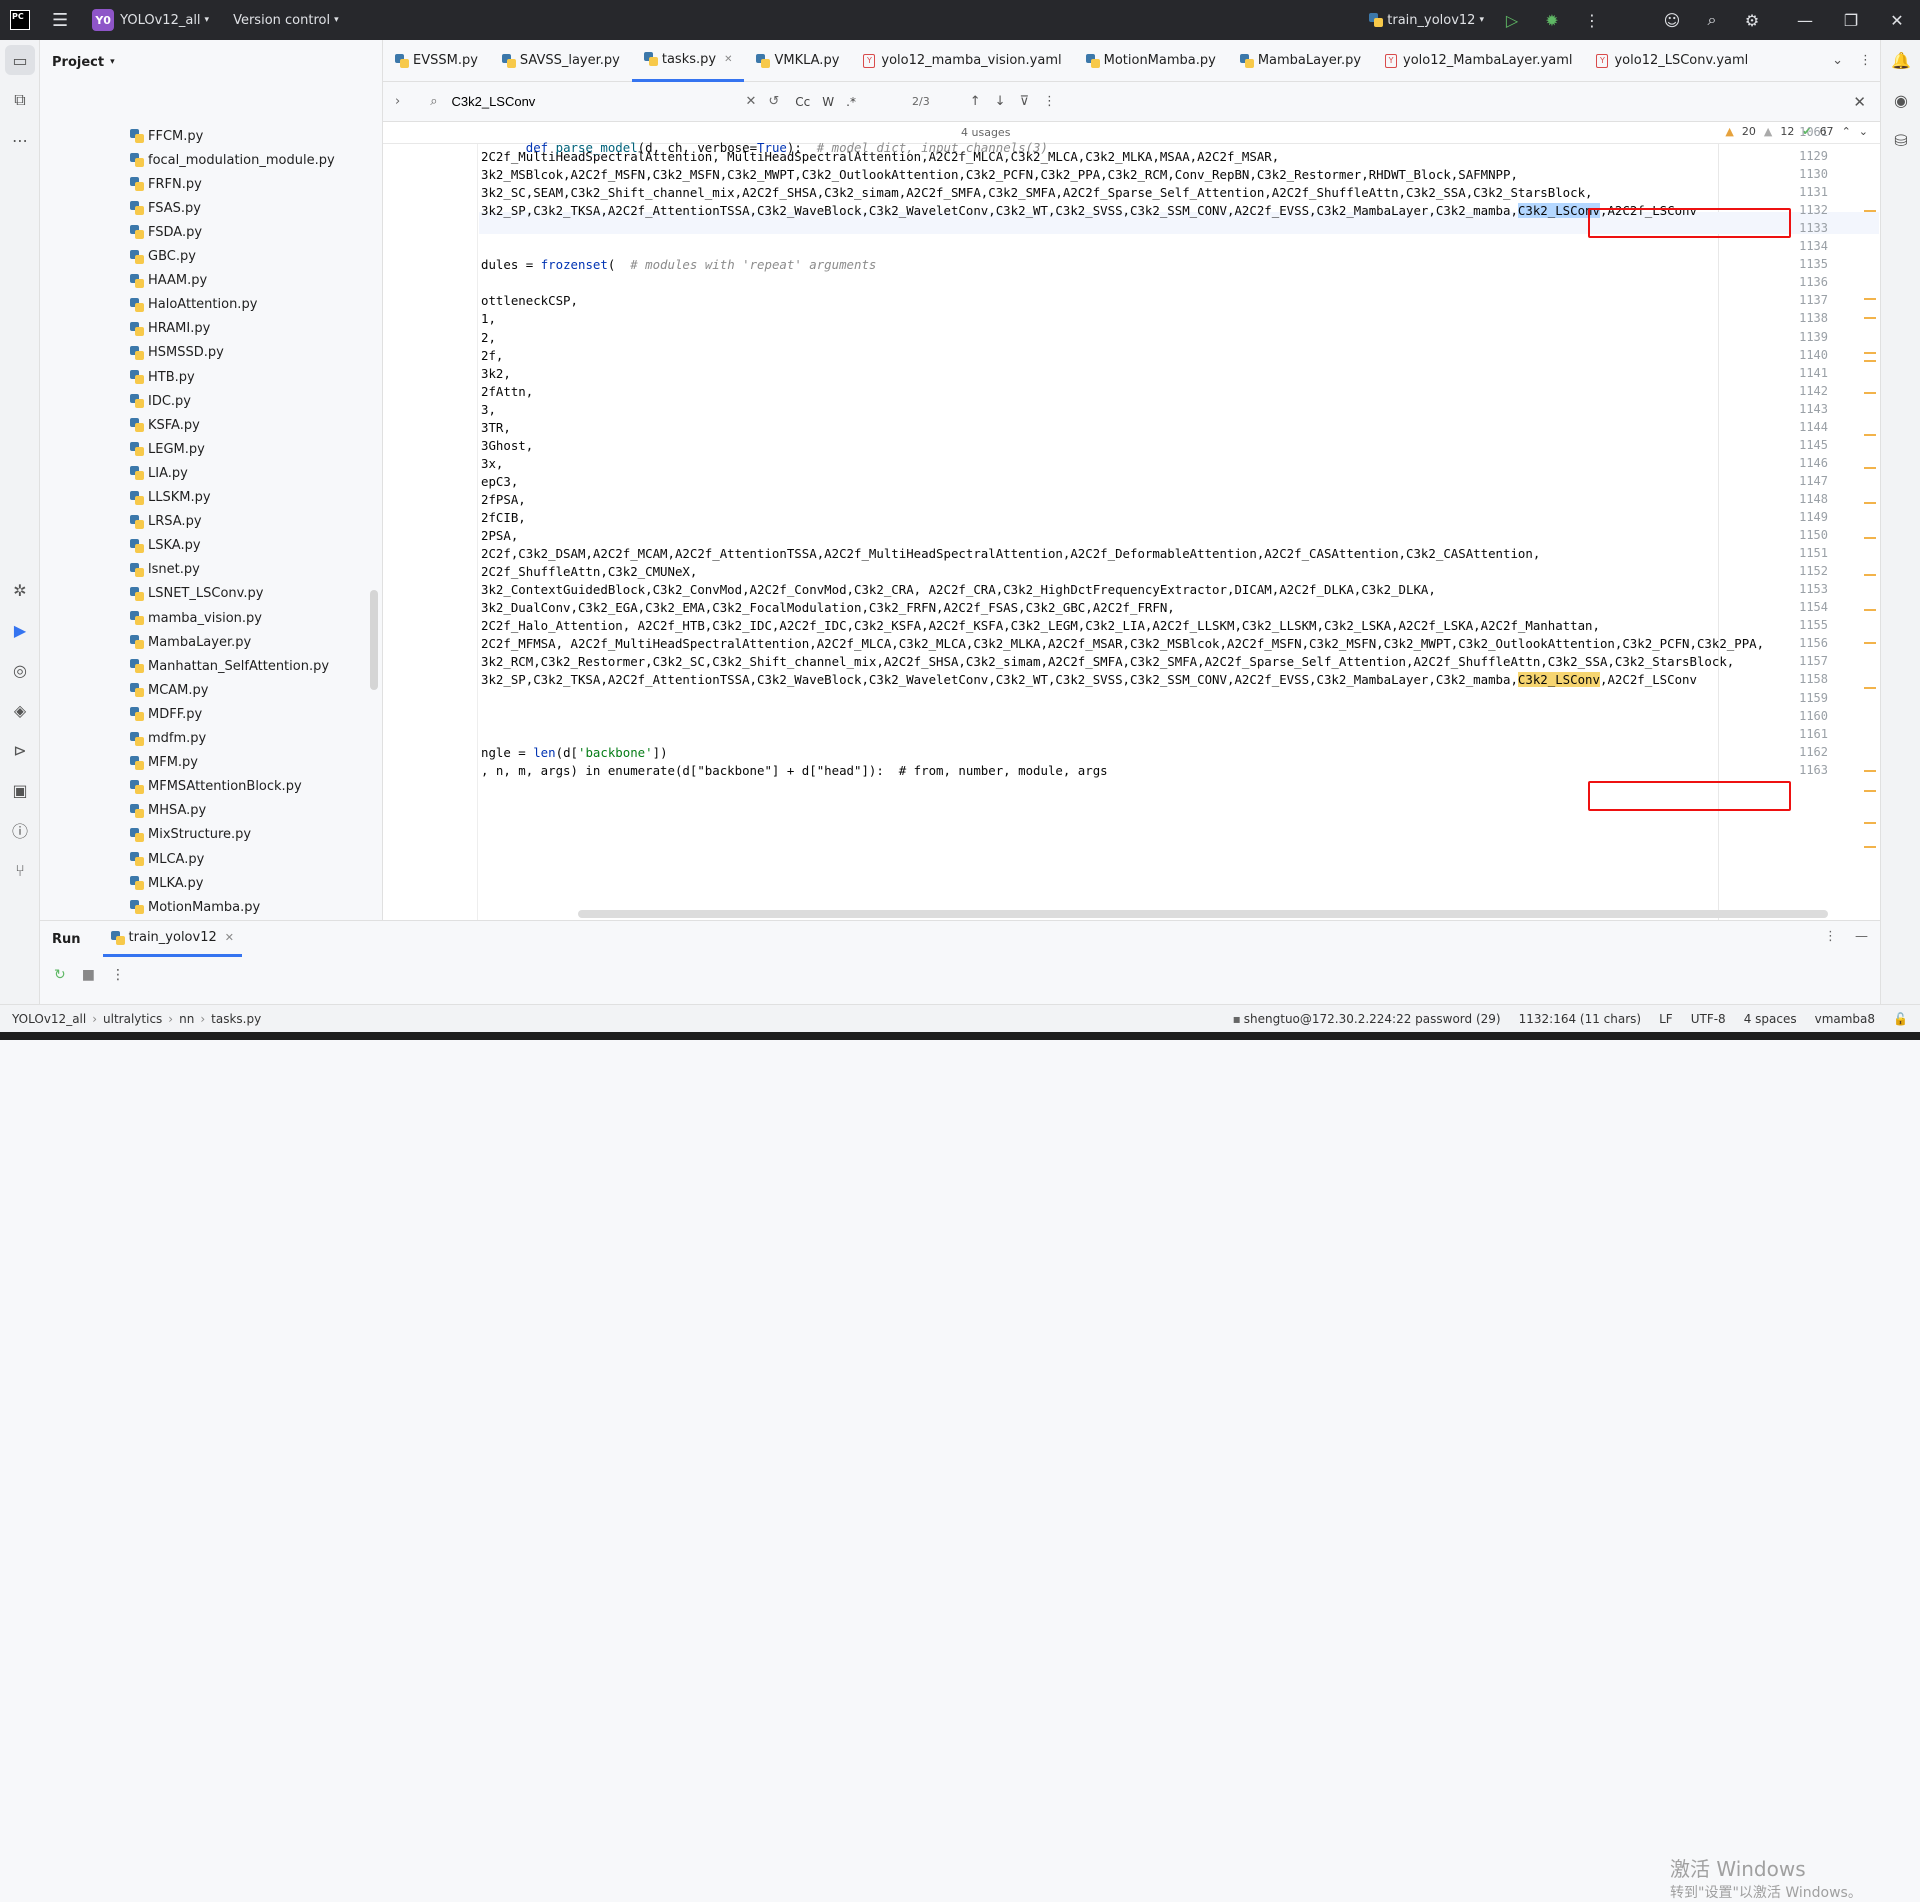 This screenshot has height=1902, width=1920. I want to click on file-tree-item: MLKA.py, so click(167, 883).